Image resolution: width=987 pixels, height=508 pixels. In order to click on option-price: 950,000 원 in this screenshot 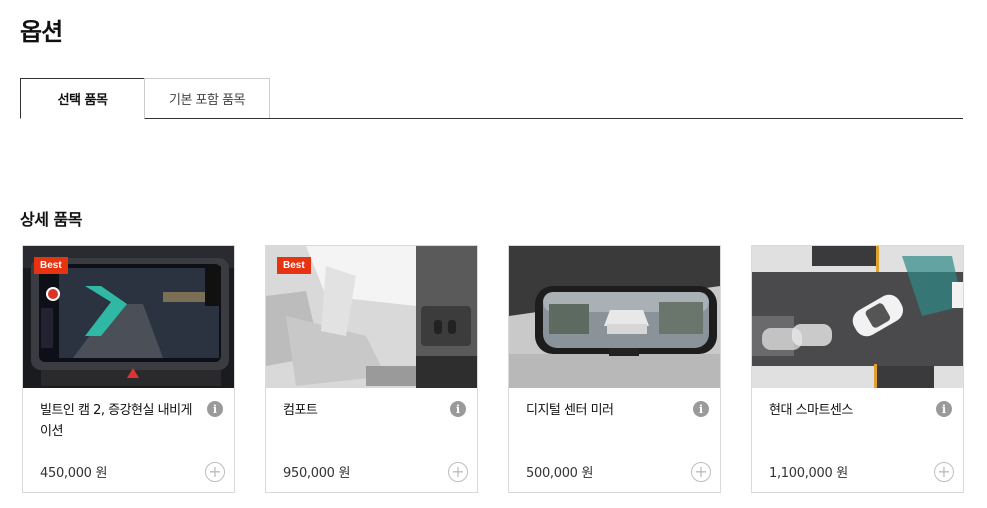, I will do `click(317, 473)`.